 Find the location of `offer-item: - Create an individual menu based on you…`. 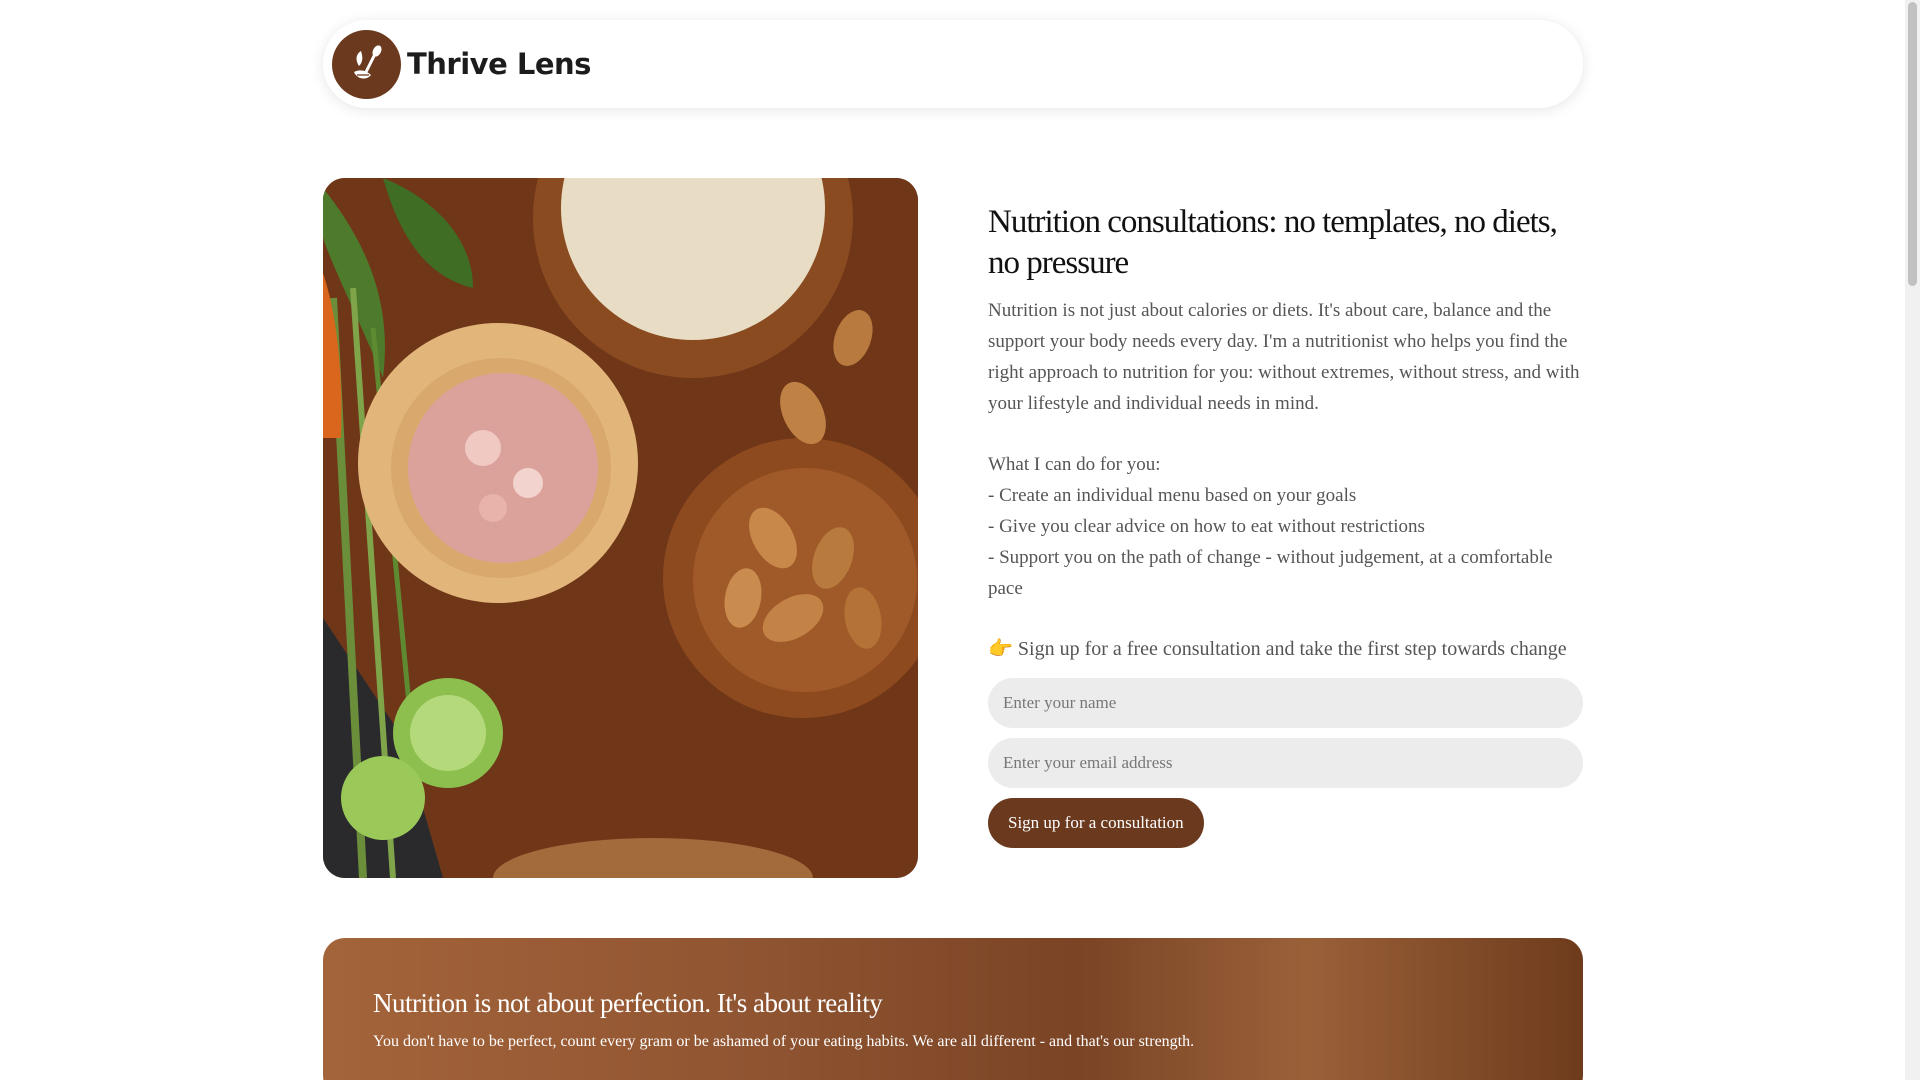

offer-item: - Create an individual menu based on you… is located at coordinates (1172, 495).